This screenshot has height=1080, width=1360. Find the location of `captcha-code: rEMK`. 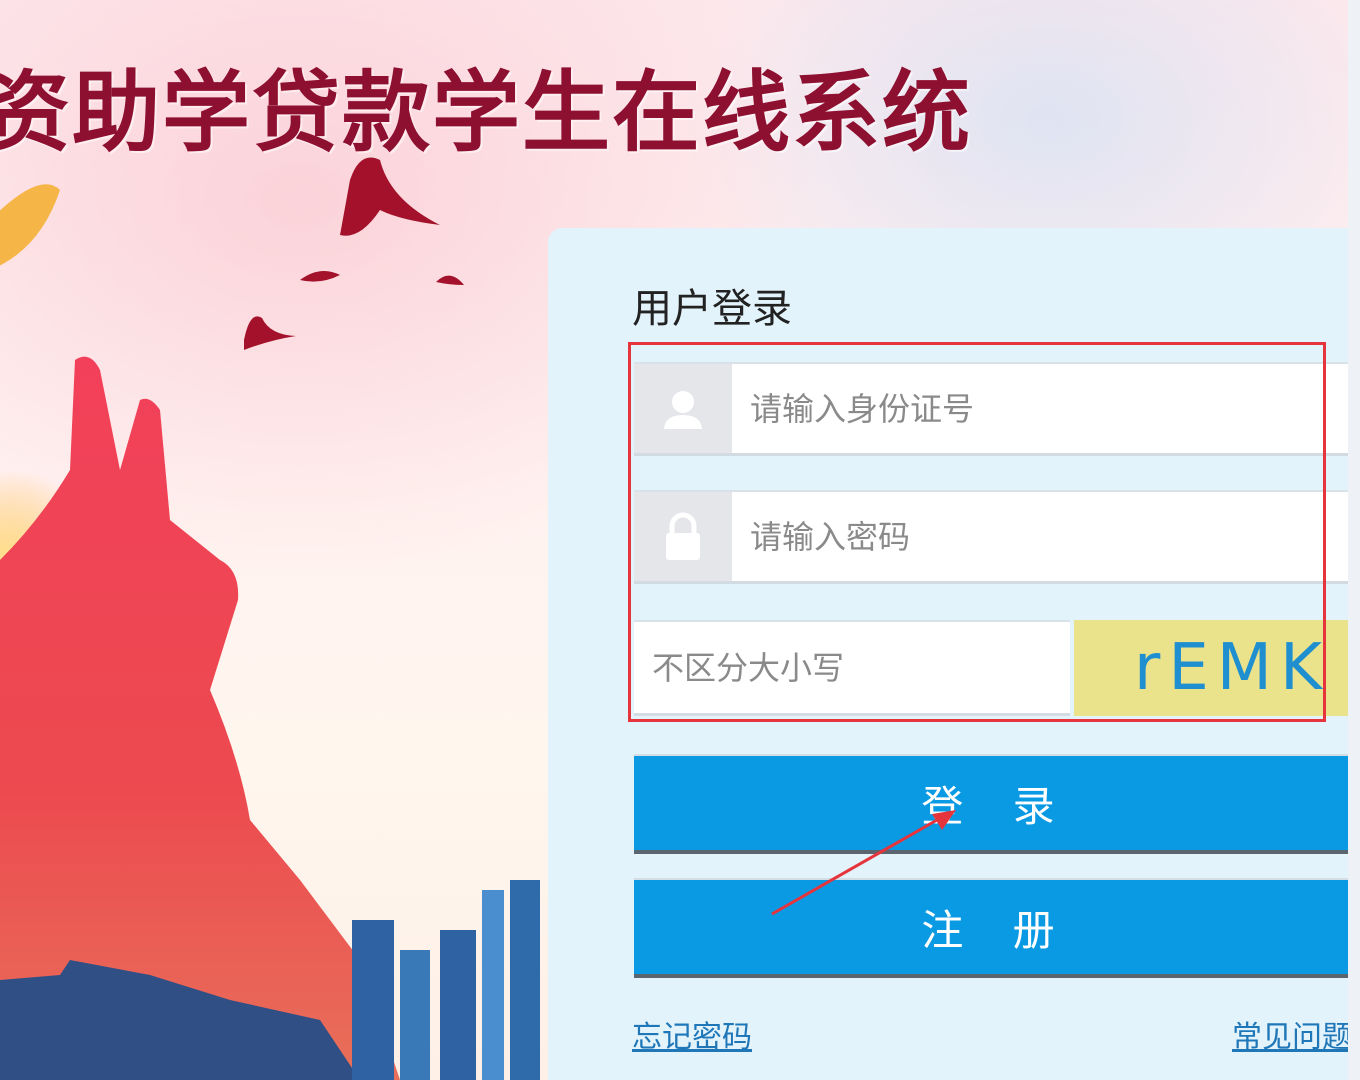

captcha-code: rEMK is located at coordinates (1232, 668).